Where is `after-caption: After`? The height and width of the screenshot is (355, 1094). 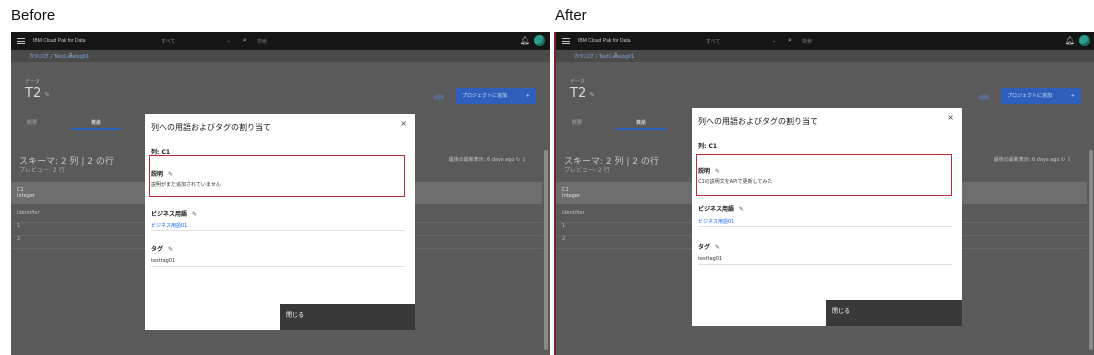 after-caption: After is located at coordinates (571, 15).